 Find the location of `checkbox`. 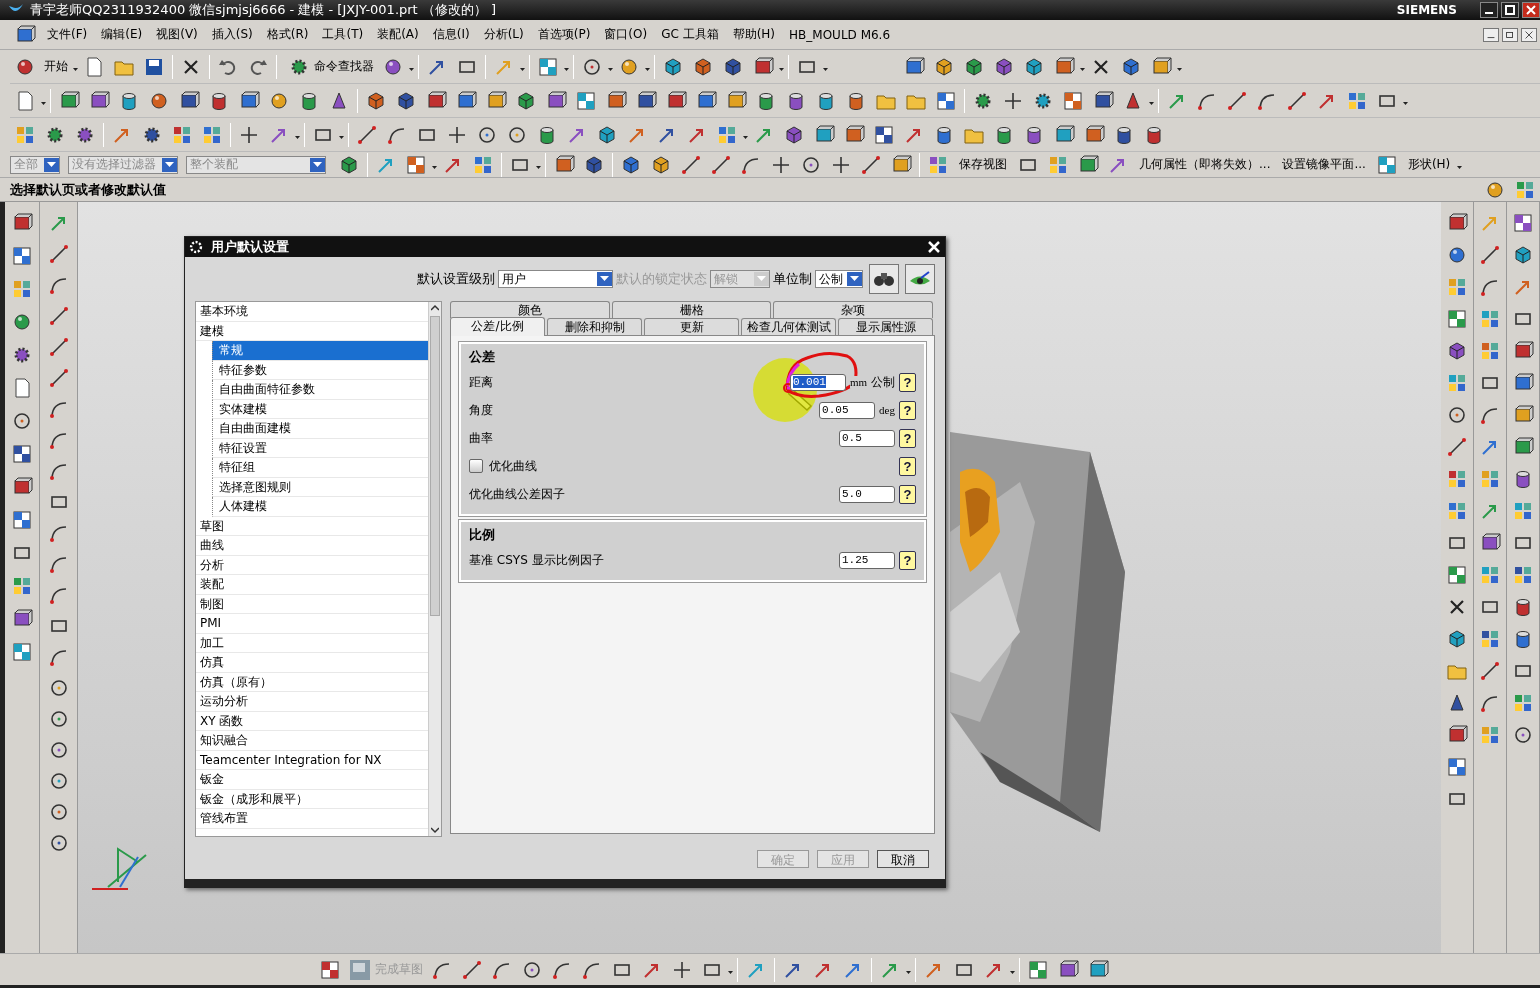

checkbox is located at coordinates (476, 466).